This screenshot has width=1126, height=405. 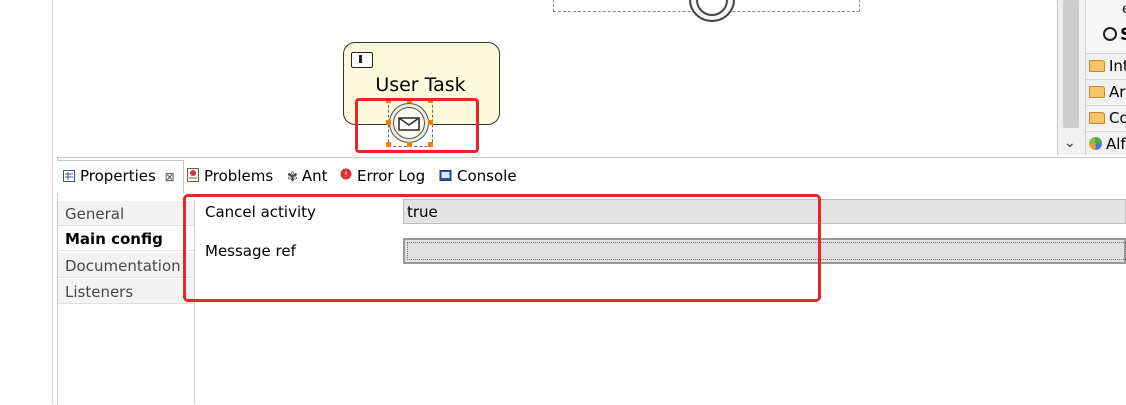 What do you see at coordinates (126, 213) in the screenshot?
I see `nav-item-general: General` at bounding box center [126, 213].